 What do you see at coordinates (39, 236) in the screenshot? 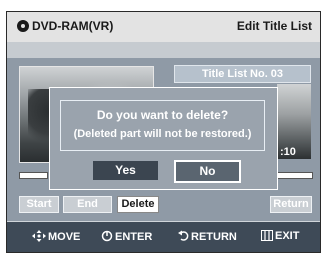
I see `move-arrows-icon` at bounding box center [39, 236].